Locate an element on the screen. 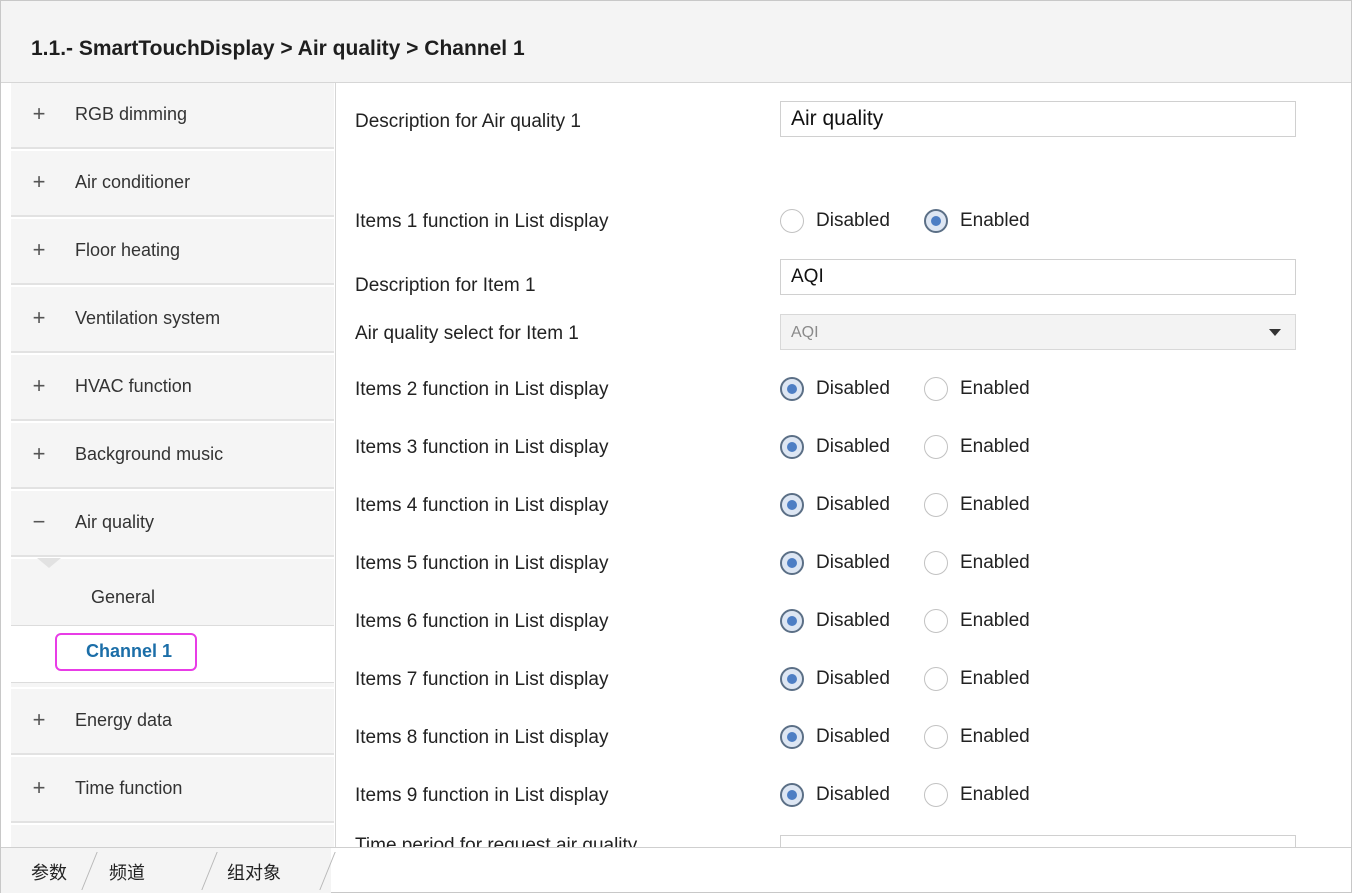  item1-air-quality-select-label: Air quality select for Item 1 is located at coordinates (467, 333).